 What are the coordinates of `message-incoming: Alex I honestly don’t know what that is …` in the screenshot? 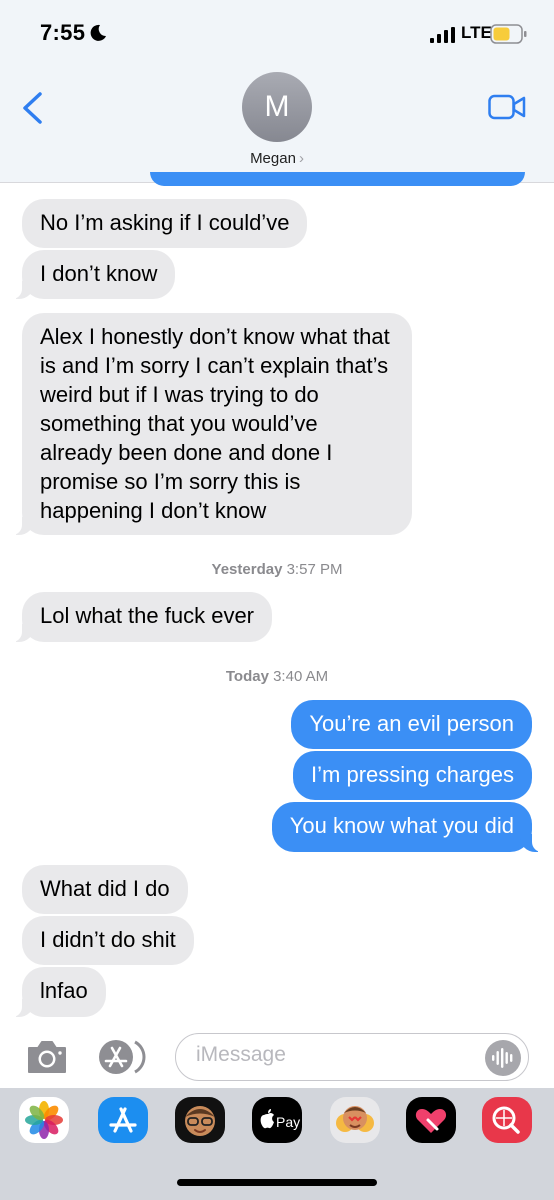 It's located at (212, 424).